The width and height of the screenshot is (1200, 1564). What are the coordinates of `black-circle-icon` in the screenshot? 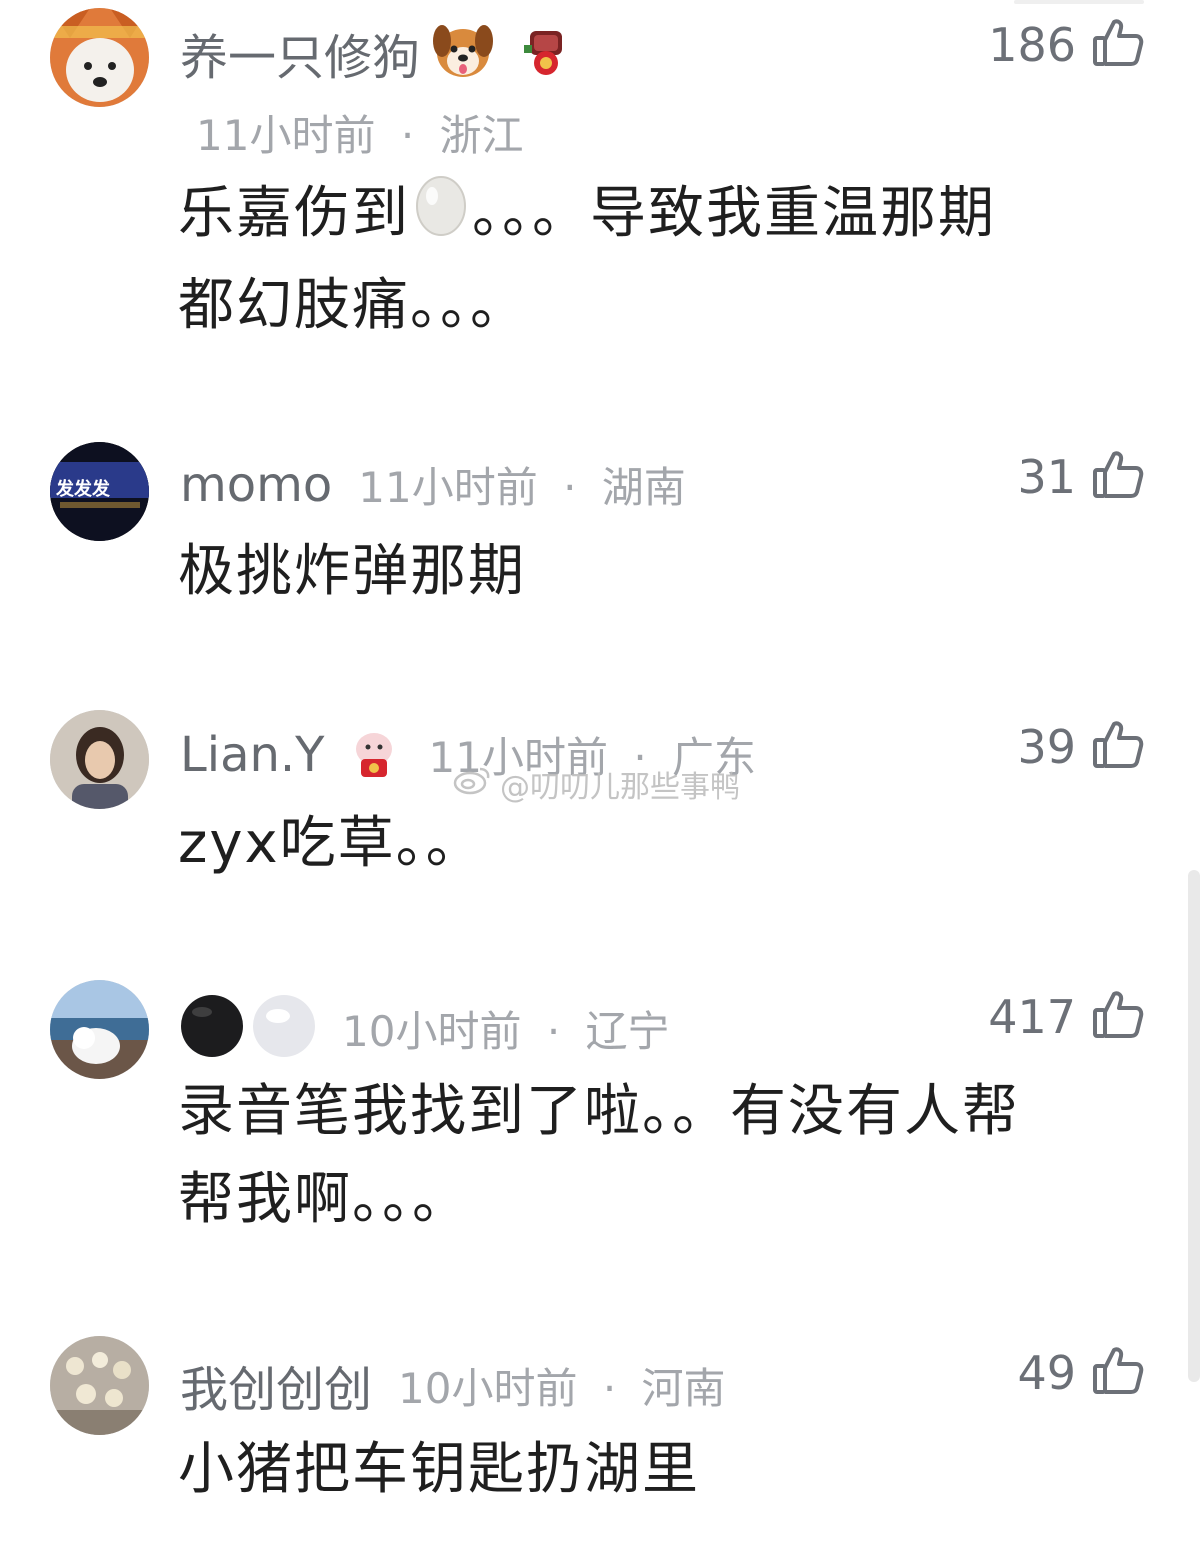 It's located at (212, 1028).